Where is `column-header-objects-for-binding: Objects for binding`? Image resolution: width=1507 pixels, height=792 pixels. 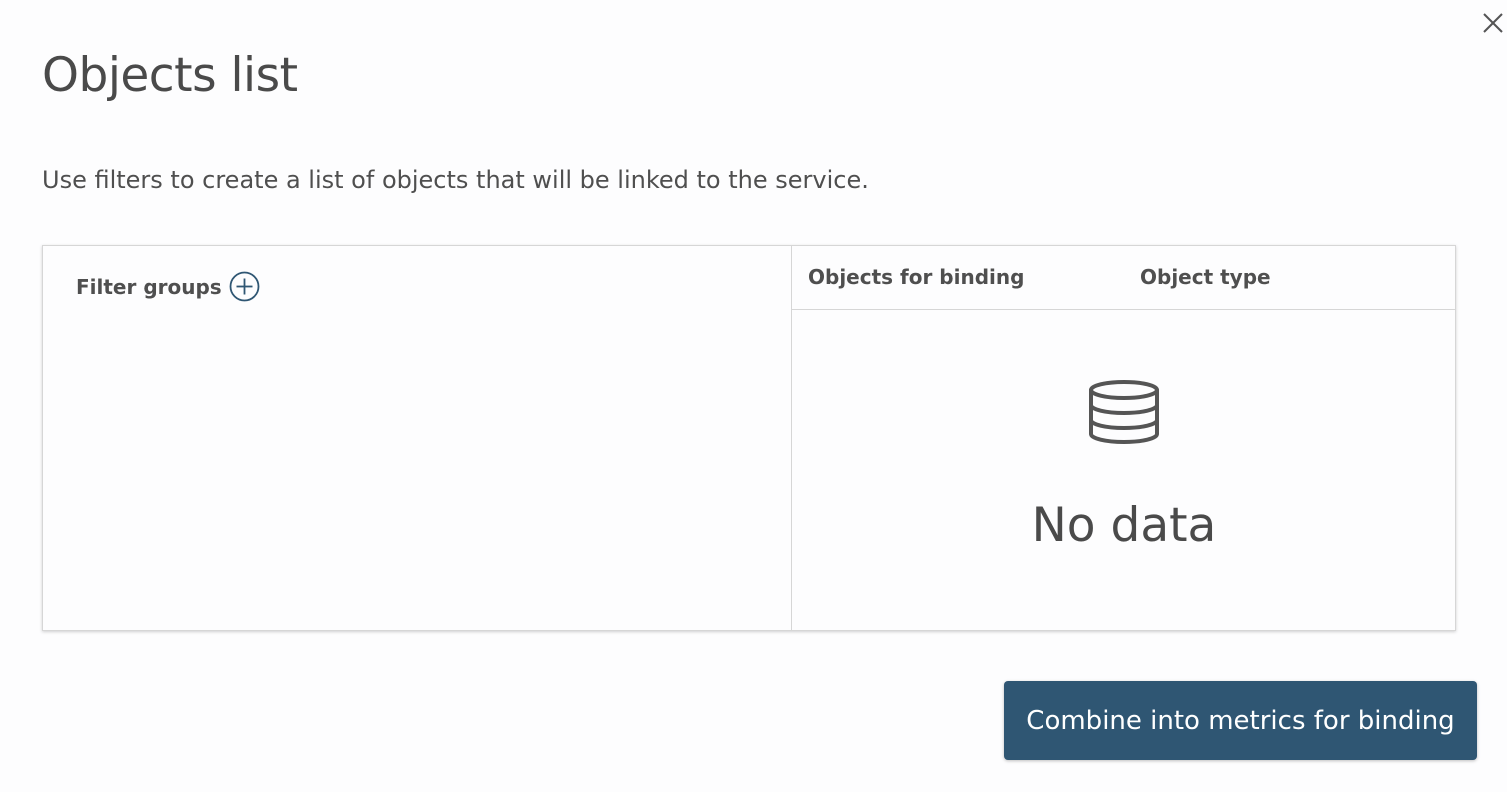
column-header-objects-for-binding: Objects for binding is located at coordinates (916, 277).